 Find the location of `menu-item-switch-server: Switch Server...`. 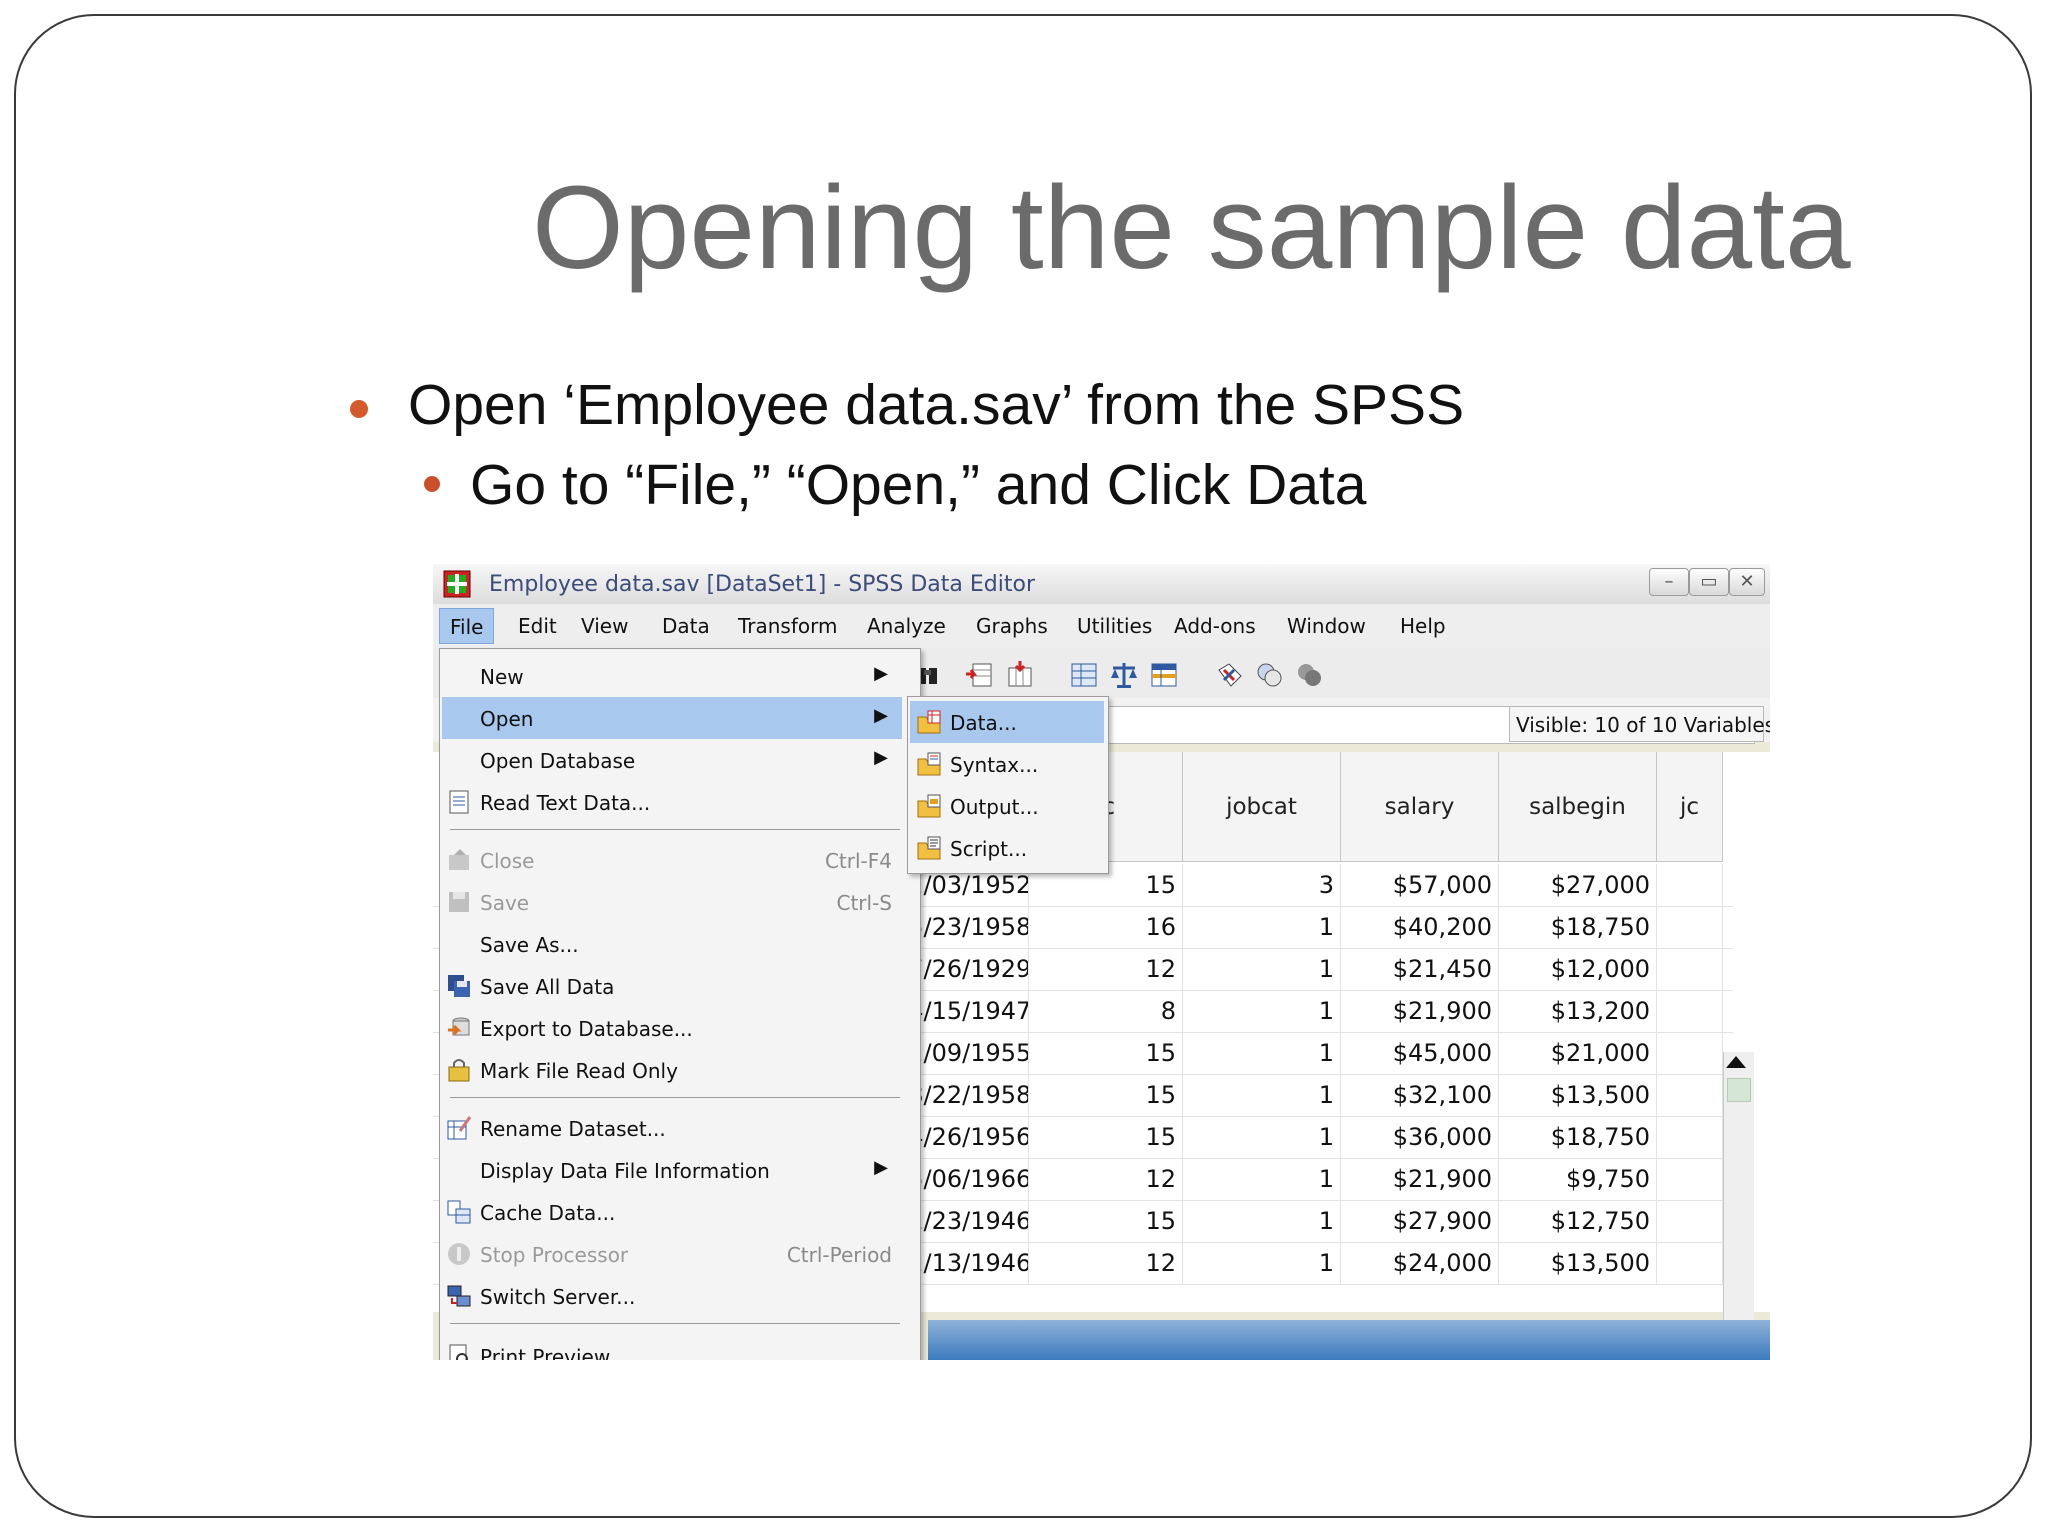

menu-item-switch-server: Switch Server... is located at coordinates (672, 1296).